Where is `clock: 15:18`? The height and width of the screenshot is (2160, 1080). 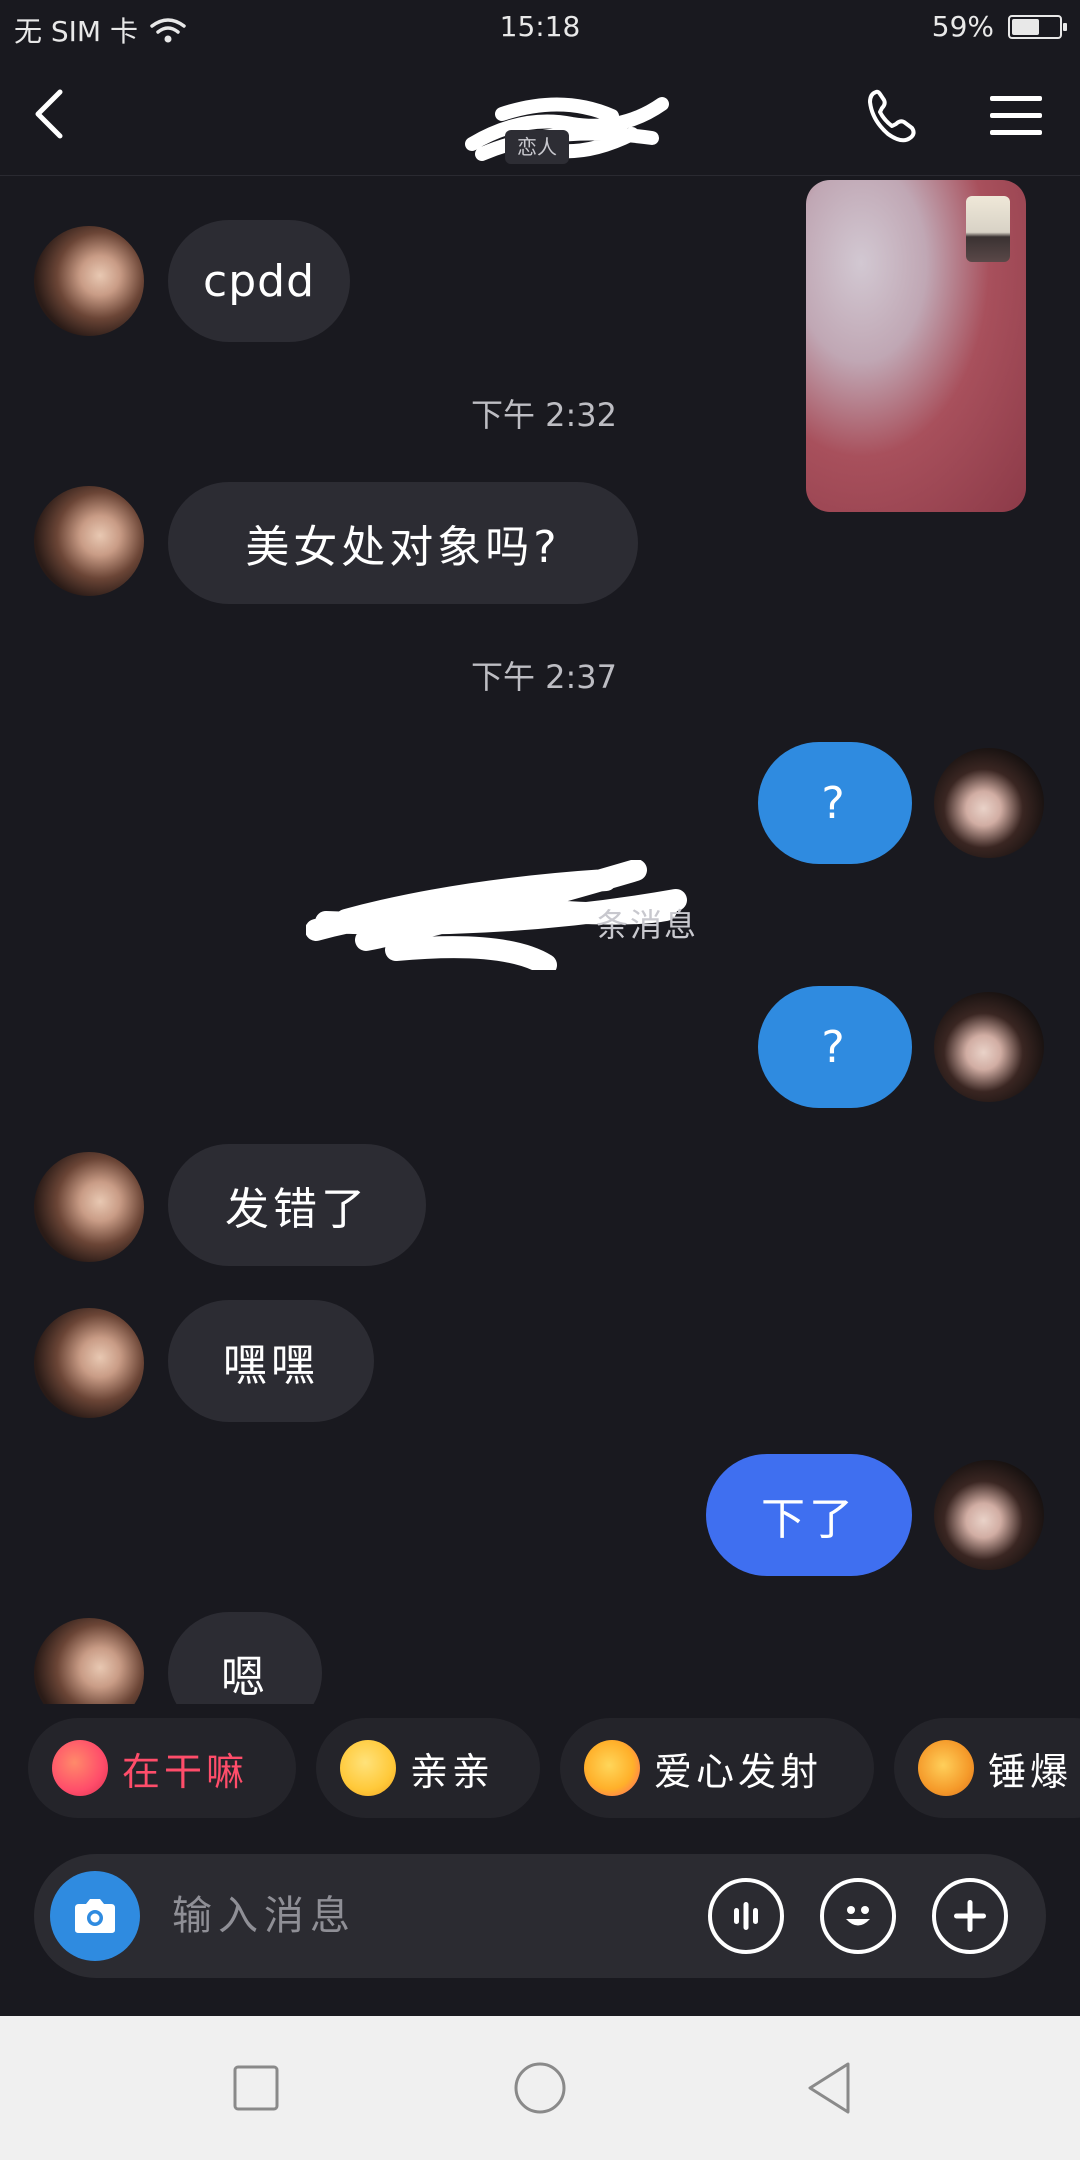
clock: 15:18 is located at coordinates (540, 26).